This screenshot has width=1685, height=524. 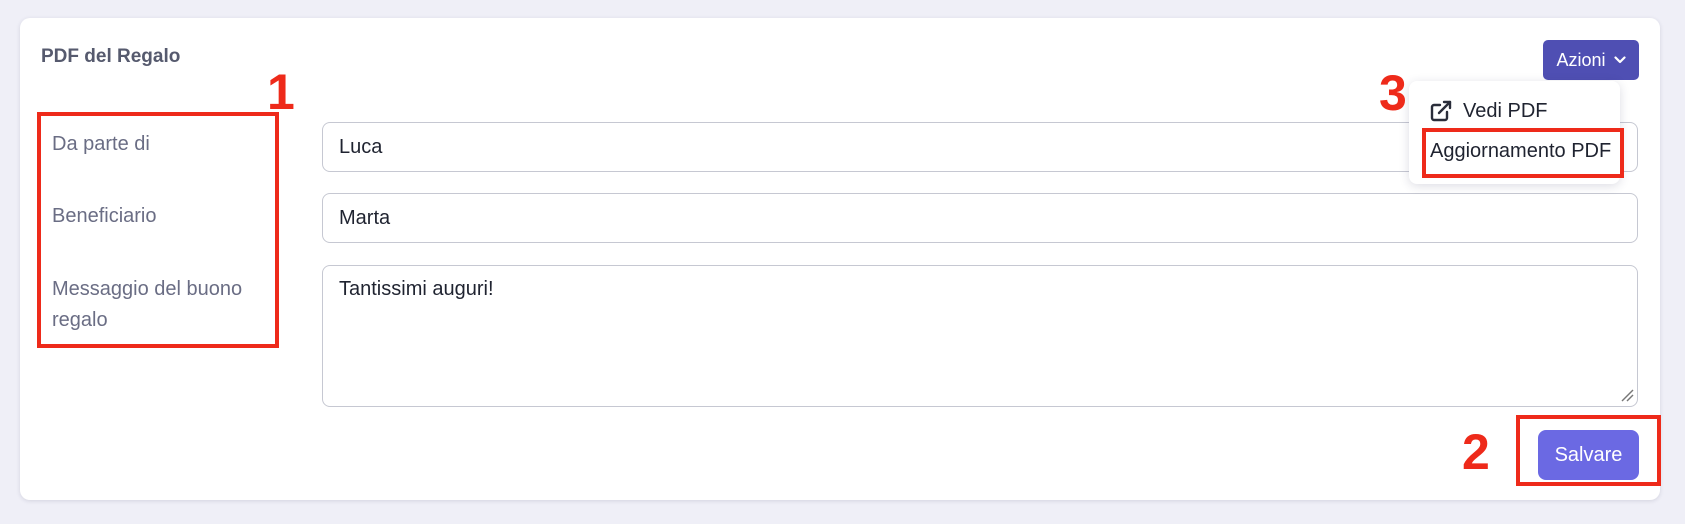 What do you see at coordinates (281, 92) in the screenshot?
I see `annotation-number-1: 1` at bounding box center [281, 92].